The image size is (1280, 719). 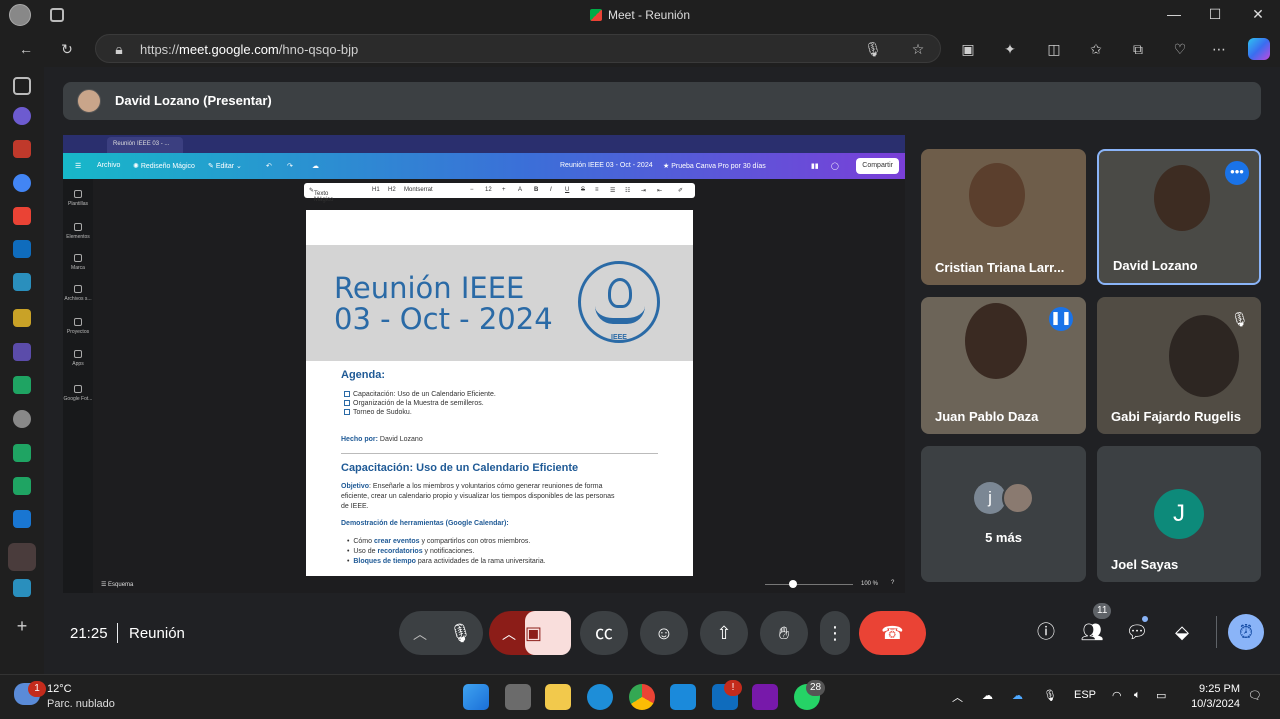 I want to click on battery-icon: ▭, so click(x=1161, y=695).